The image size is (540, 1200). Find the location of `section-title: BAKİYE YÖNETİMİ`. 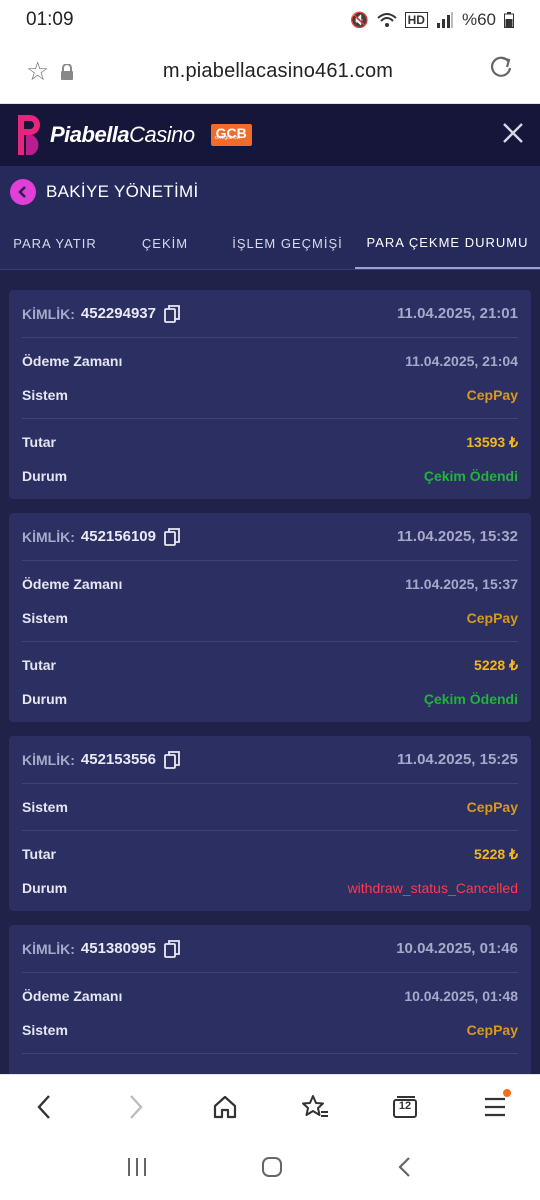

section-title: BAKİYE YÖNETİMİ is located at coordinates (122, 191).